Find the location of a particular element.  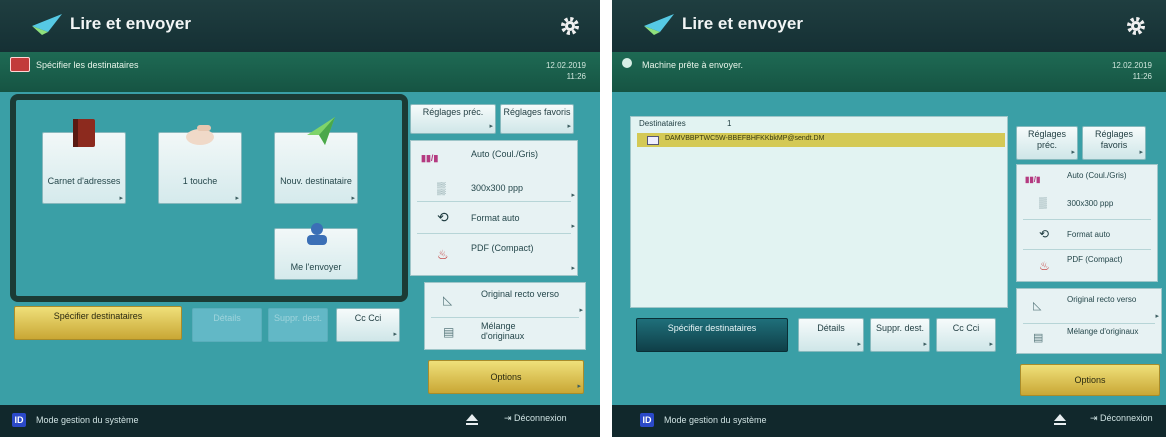

address-book-status-icon is located at coordinates (20, 64).